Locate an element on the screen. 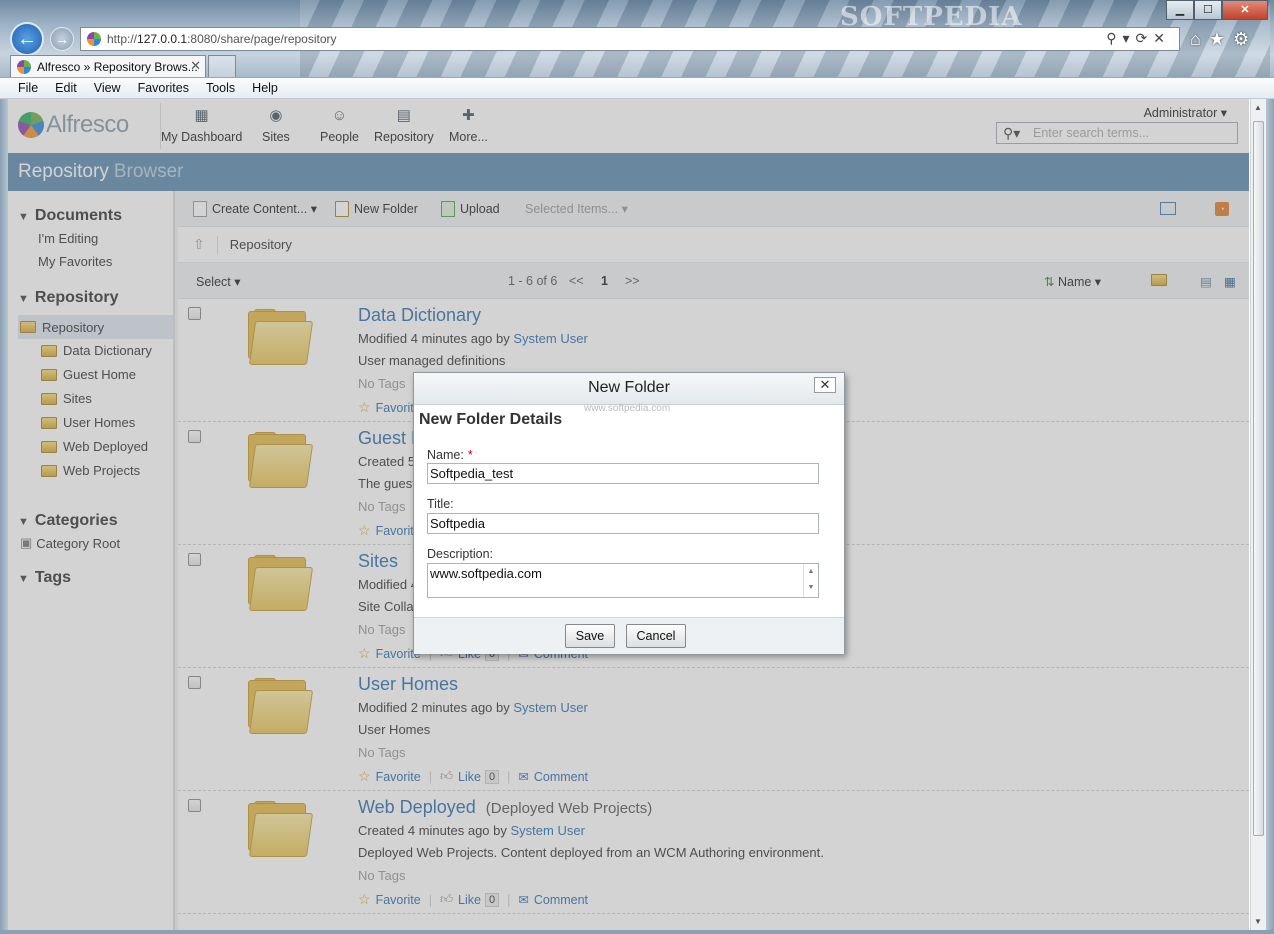 The width and height of the screenshot is (1274, 934). url-host: 127.0.0.1 is located at coordinates (162, 39).